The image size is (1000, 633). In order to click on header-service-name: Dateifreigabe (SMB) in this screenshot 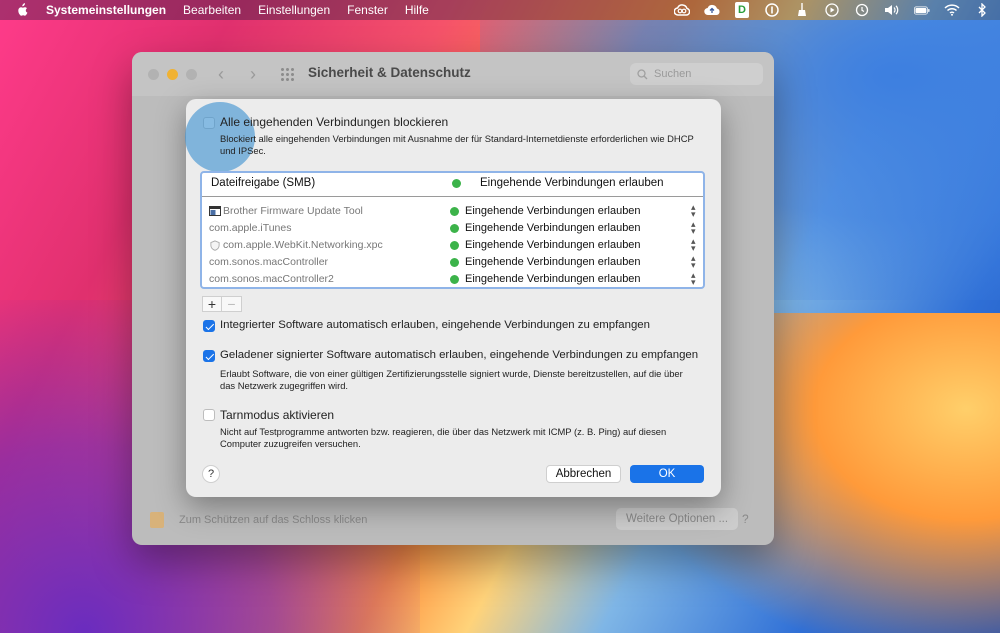, I will do `click(263, 183)`.